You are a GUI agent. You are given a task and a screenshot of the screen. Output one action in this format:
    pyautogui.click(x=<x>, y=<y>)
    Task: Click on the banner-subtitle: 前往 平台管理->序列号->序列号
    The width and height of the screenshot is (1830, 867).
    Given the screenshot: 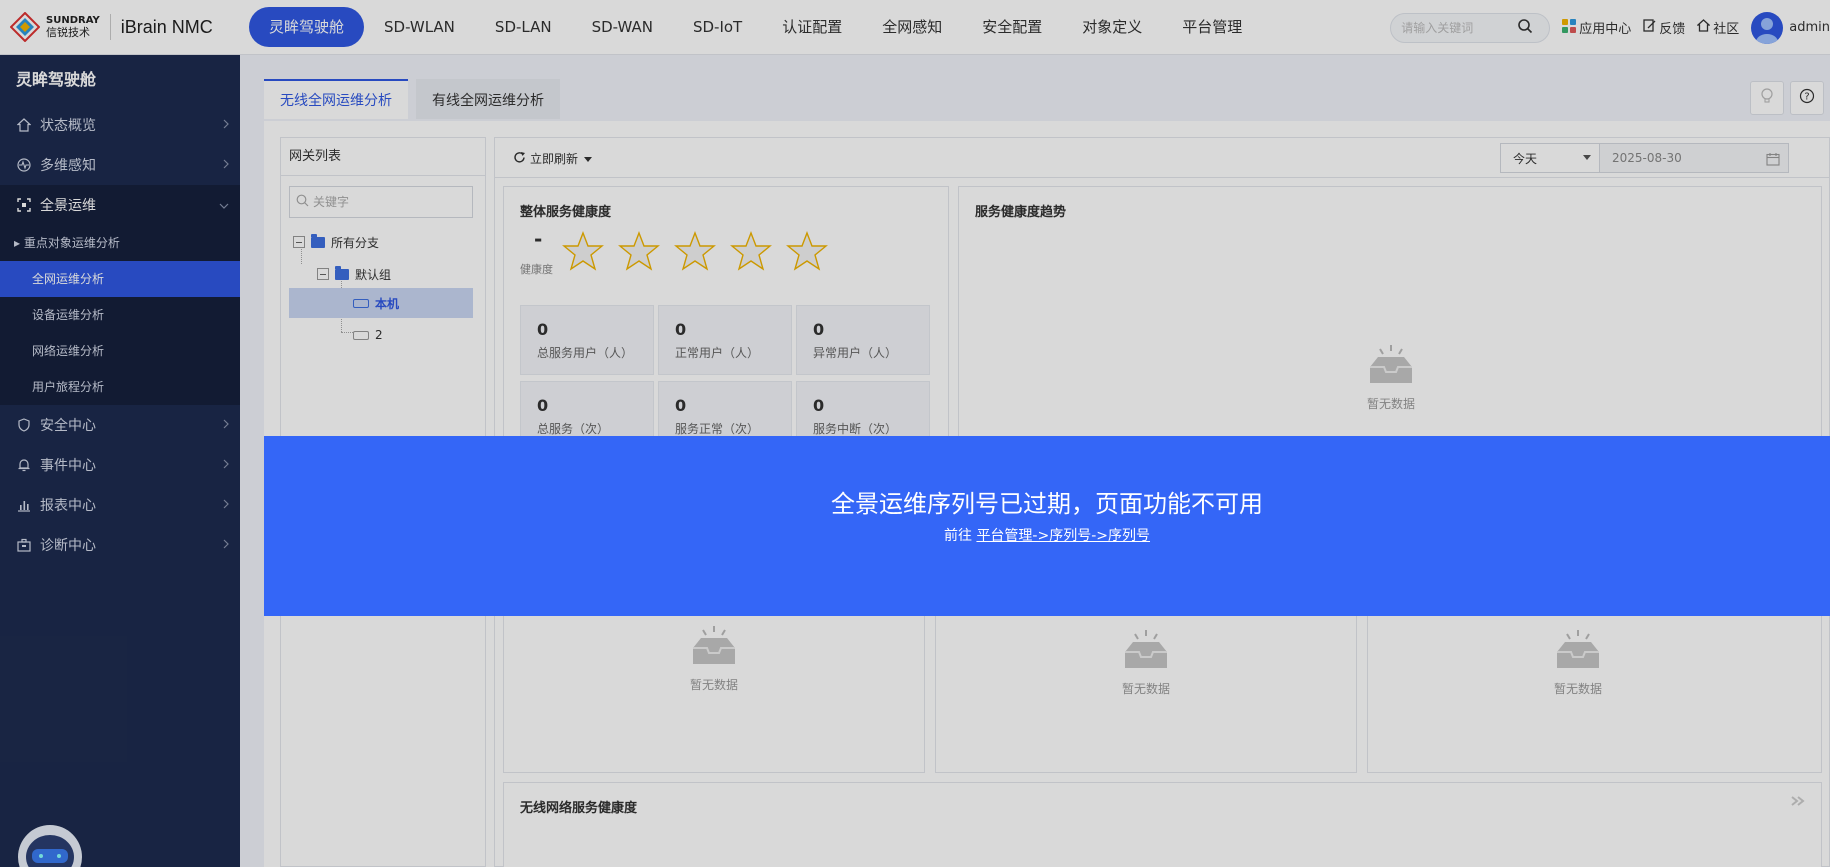 What is the action you would take?
    pyautogui.click(x=1047, y=535)
    